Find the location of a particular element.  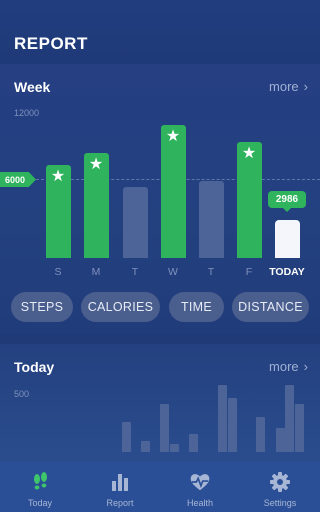

footsteps-icon is located at coordinates (40, 482).